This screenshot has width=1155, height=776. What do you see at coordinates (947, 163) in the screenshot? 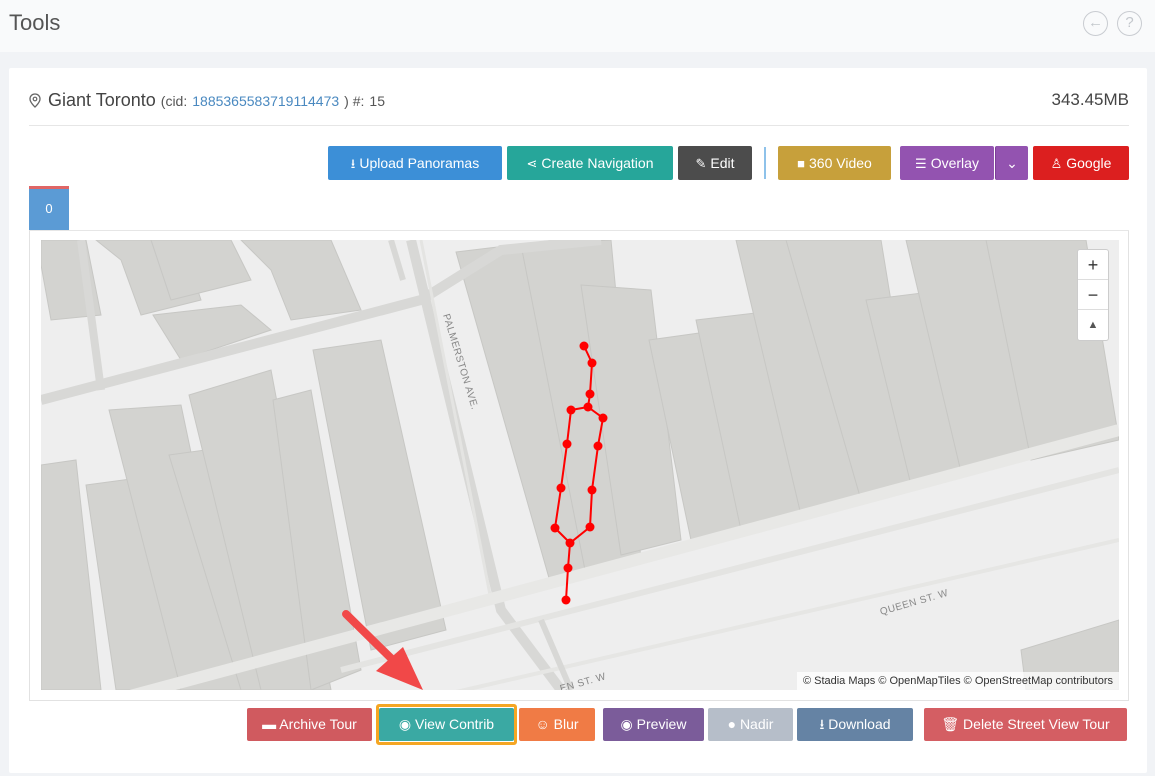
I see `overlay-button: ☰ Overlay` at bounding box center [947, 163].